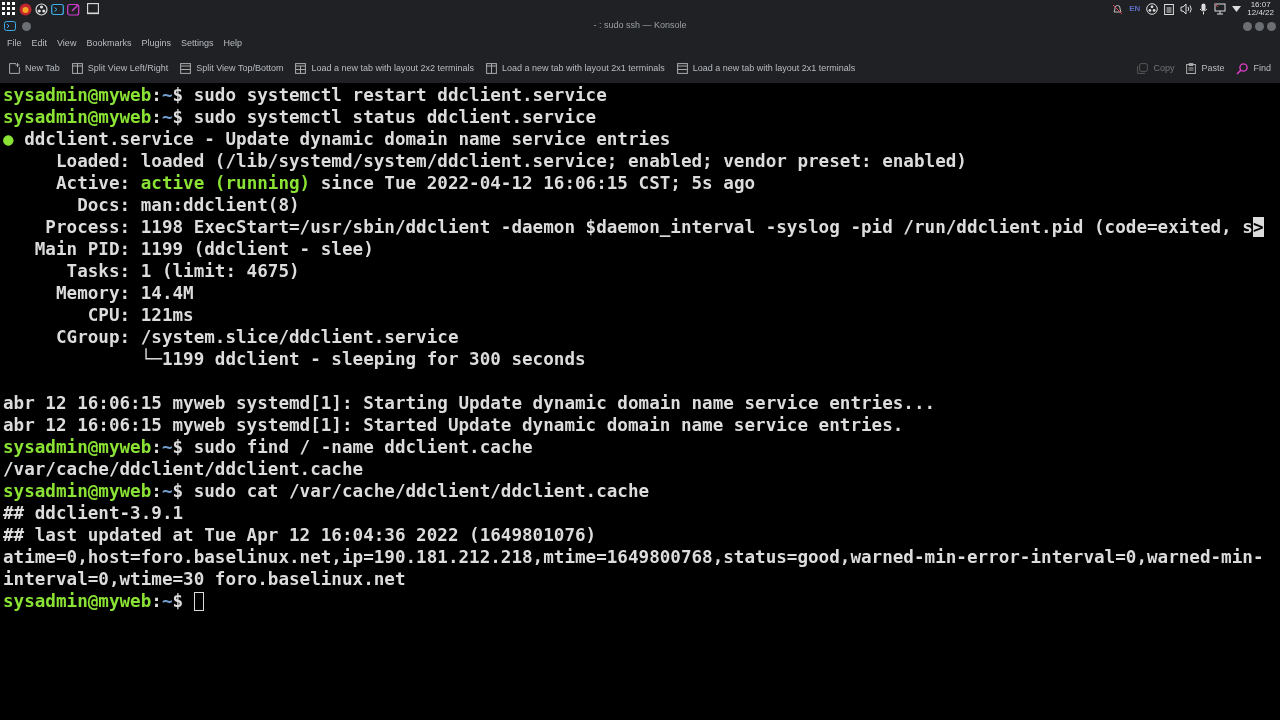 The image size is (1280, 720). I want to click on maximize-button, so click(1259, 26).